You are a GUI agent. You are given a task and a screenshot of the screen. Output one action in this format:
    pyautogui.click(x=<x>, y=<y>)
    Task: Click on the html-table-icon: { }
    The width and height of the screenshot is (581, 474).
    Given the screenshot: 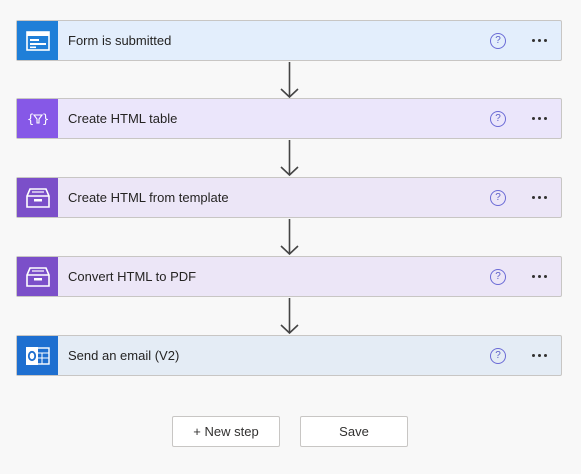 What is the action you would take?
    pyautogui.click(x=37, y=118)
    